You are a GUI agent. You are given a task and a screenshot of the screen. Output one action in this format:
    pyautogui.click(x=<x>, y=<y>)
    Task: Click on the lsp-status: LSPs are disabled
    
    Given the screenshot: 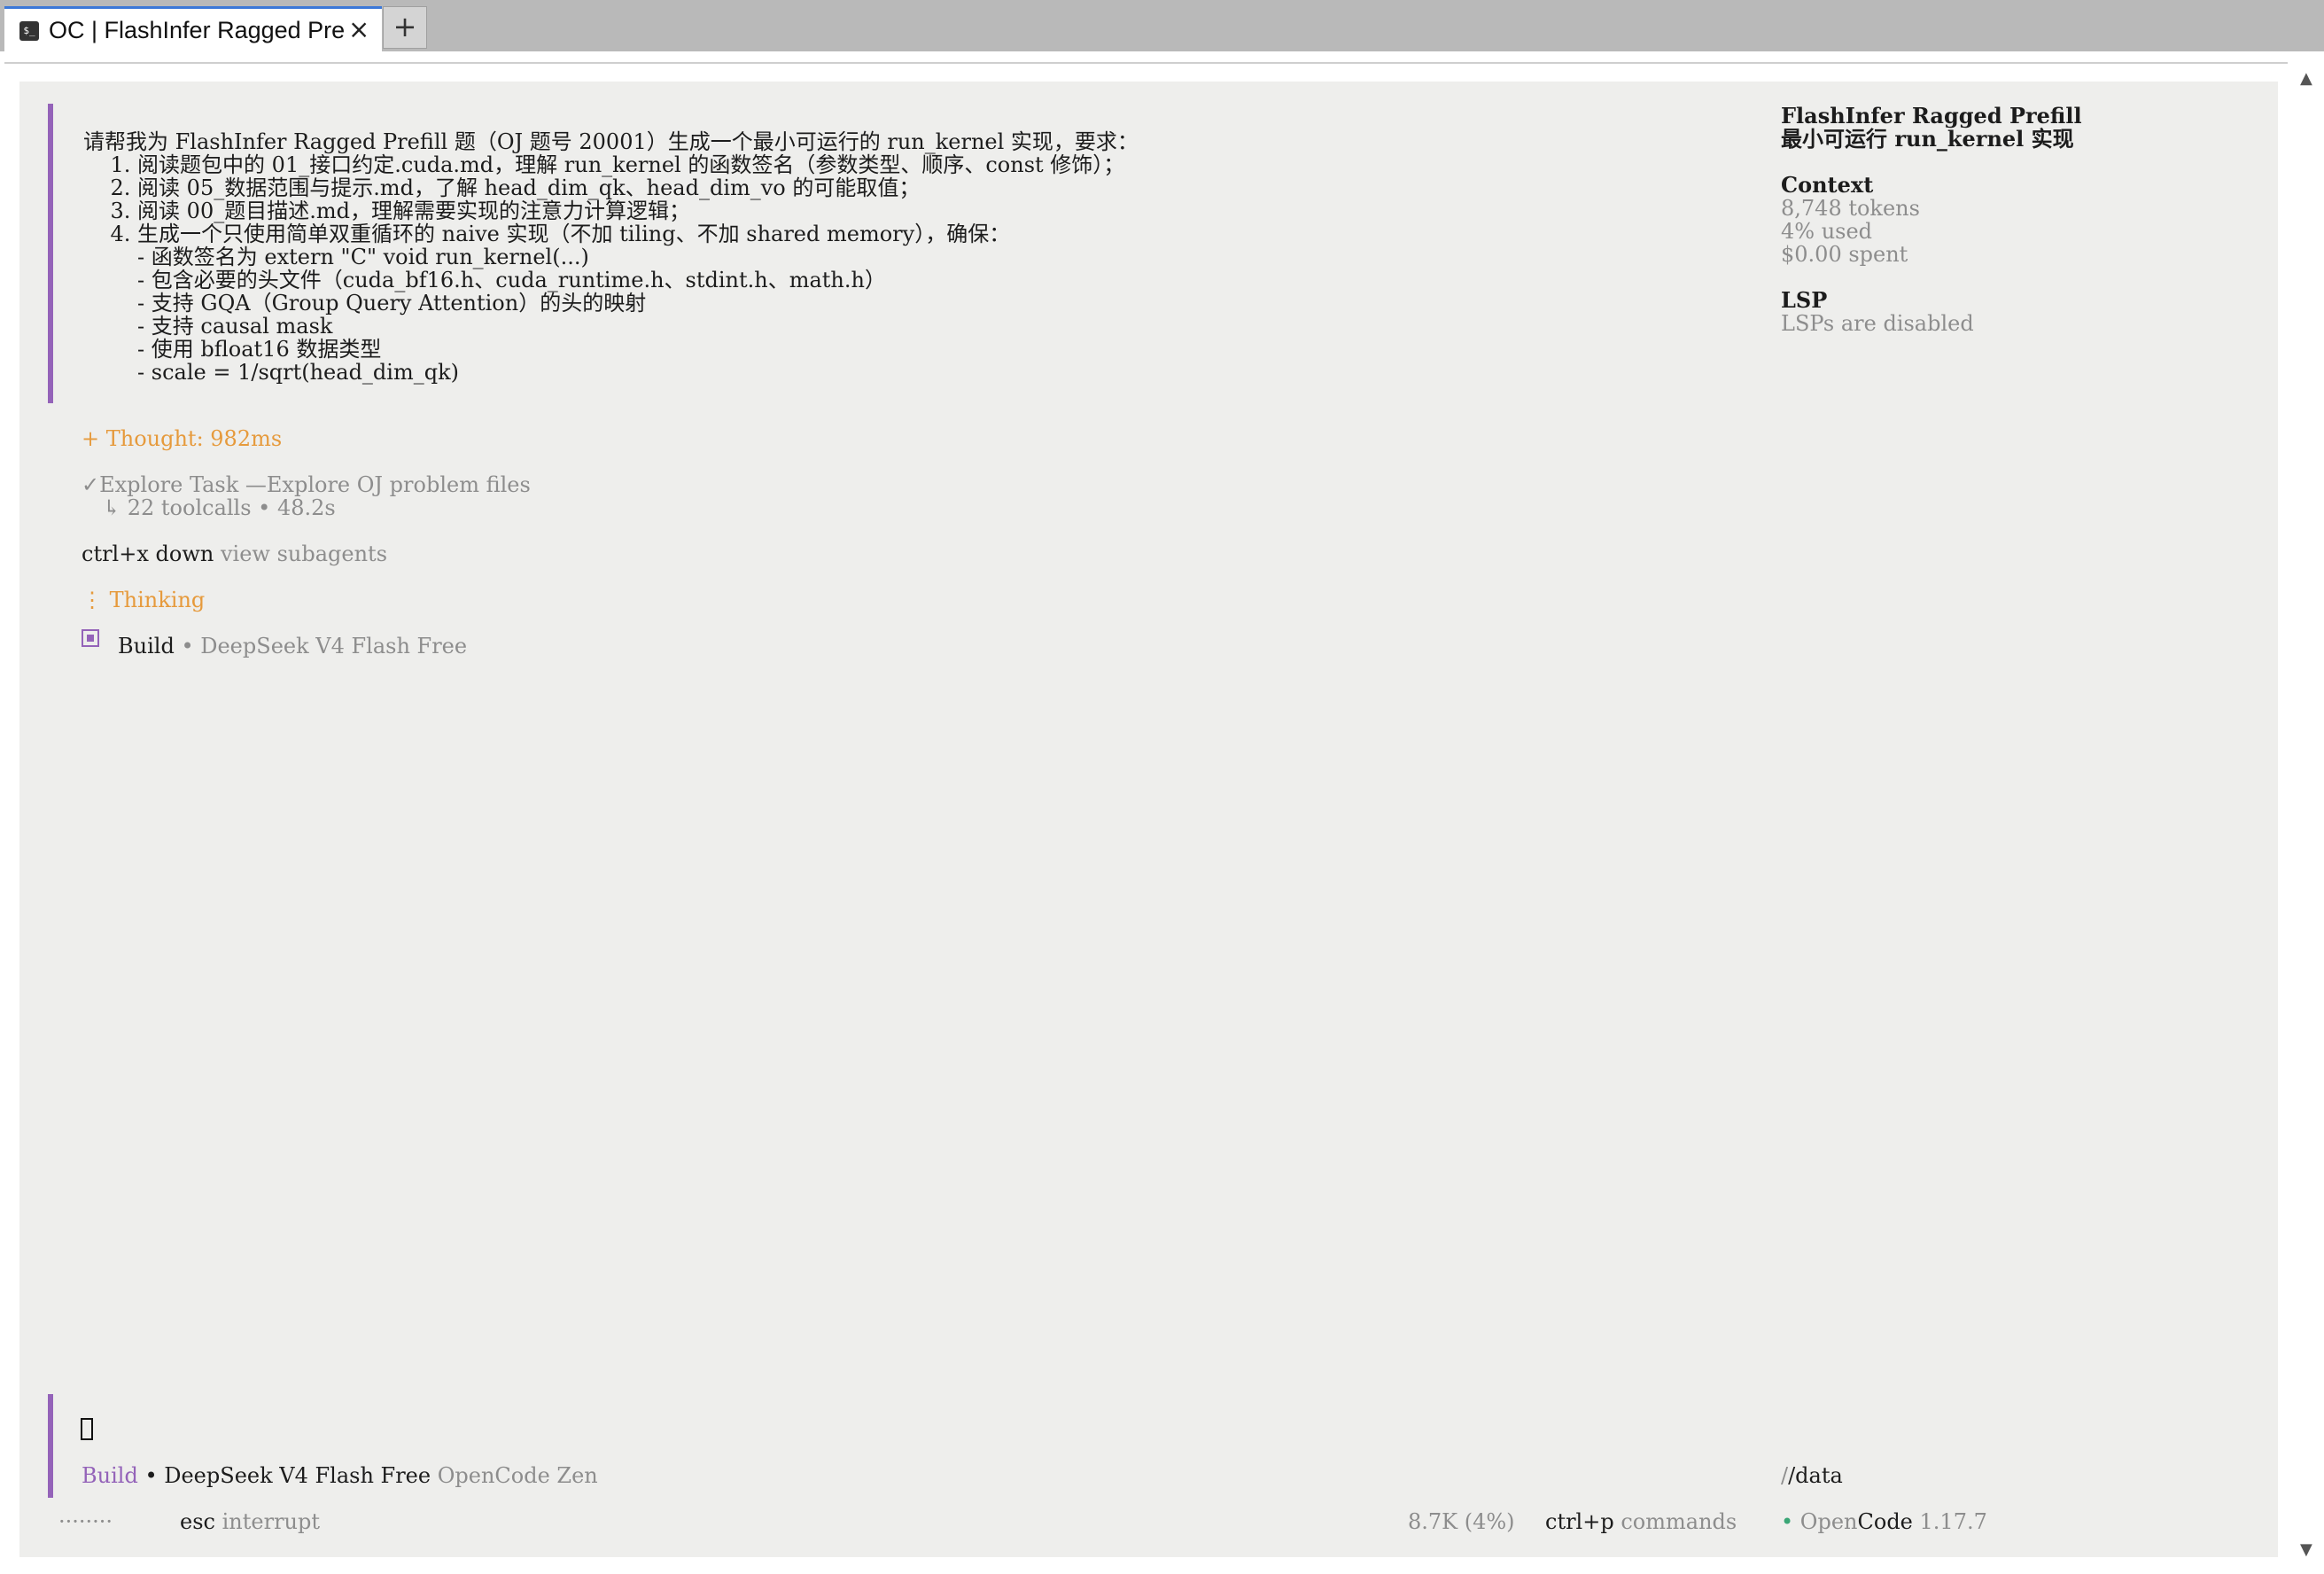 What is the action you would take?
    pyautogui.click(x=1877, y=323)
    